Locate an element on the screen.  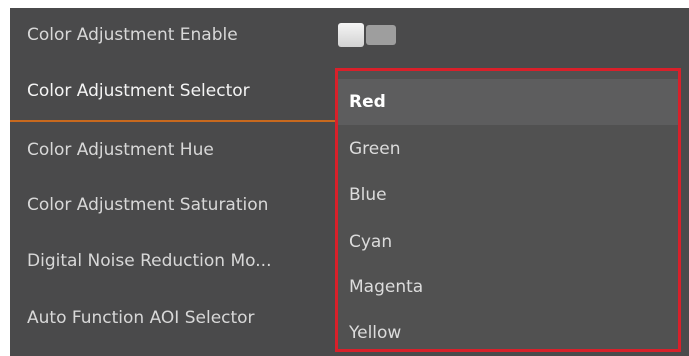
property-row-color-adjustment-hue: Color Adjustment Hue is located at coordinates (175, 150).